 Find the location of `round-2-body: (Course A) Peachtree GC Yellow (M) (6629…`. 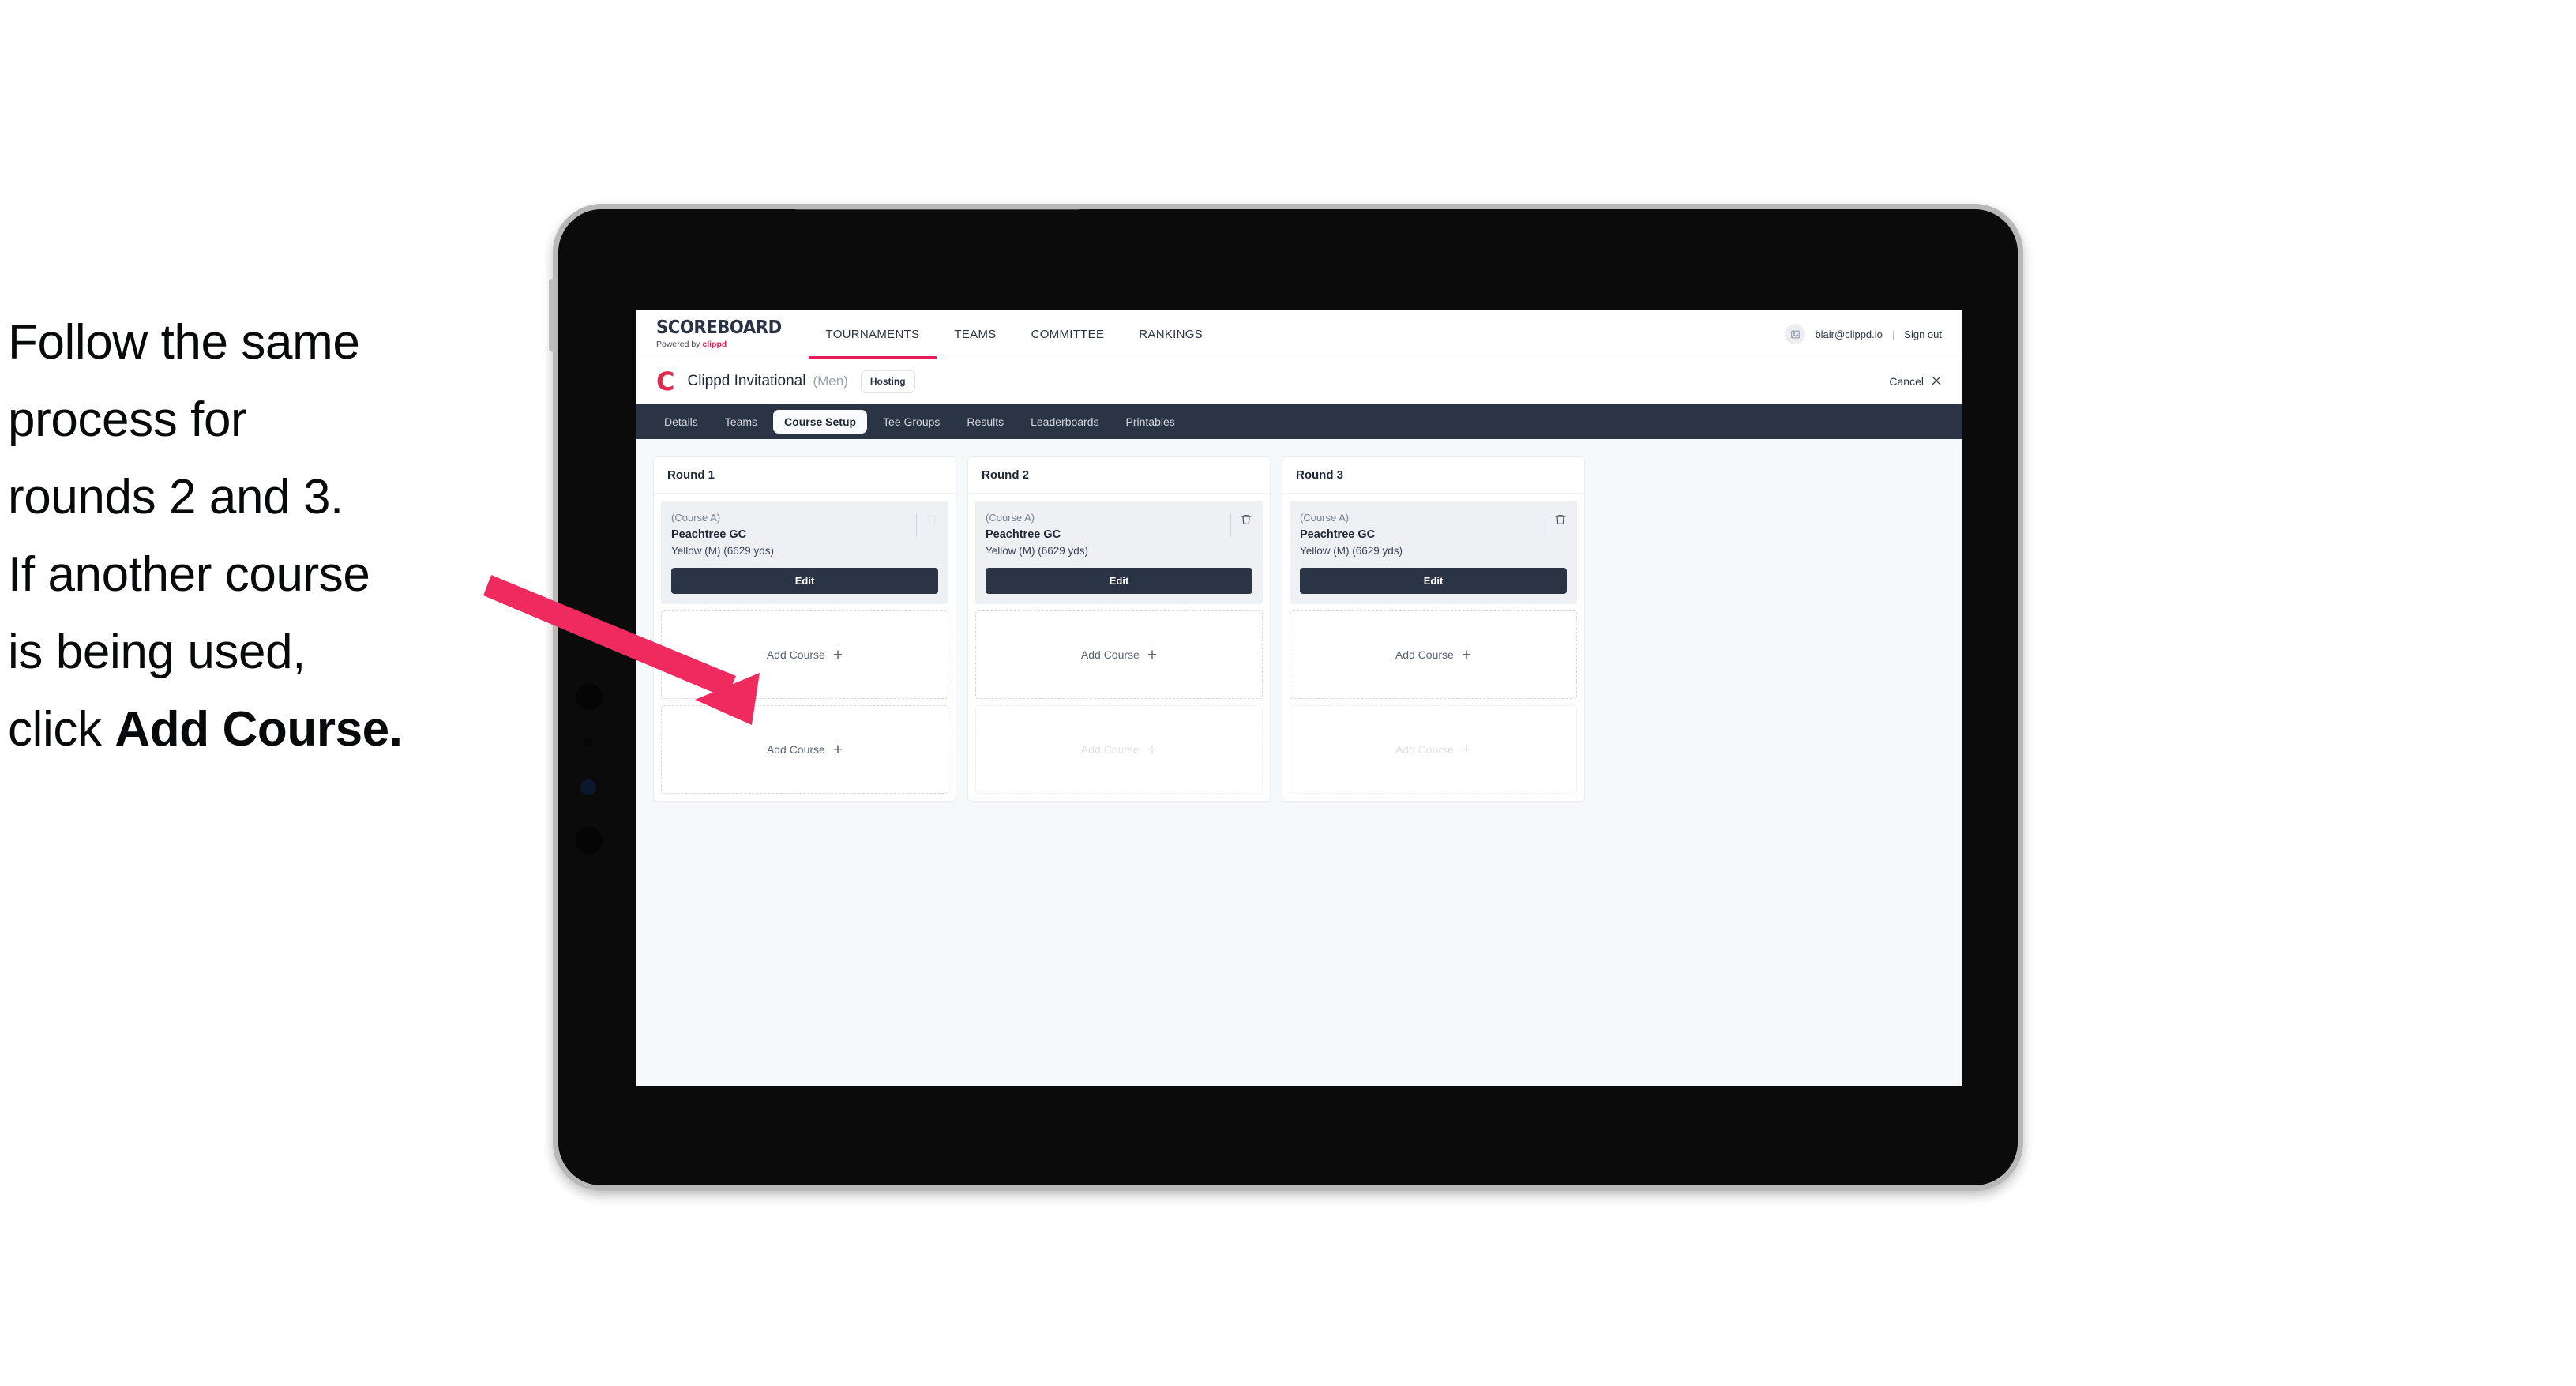

round-2-body: (Course A) Peachtree GC Yellow (M) (6629… is located at coordinates (1119, 647).